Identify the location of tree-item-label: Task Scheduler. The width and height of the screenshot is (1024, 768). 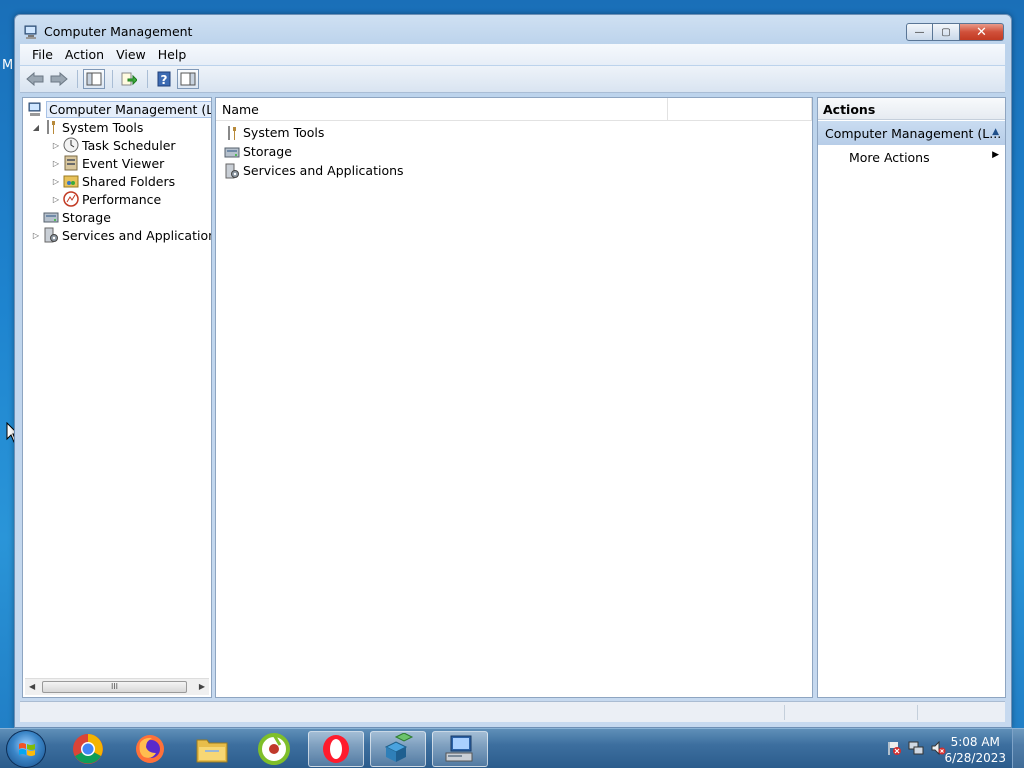
(129, 145).